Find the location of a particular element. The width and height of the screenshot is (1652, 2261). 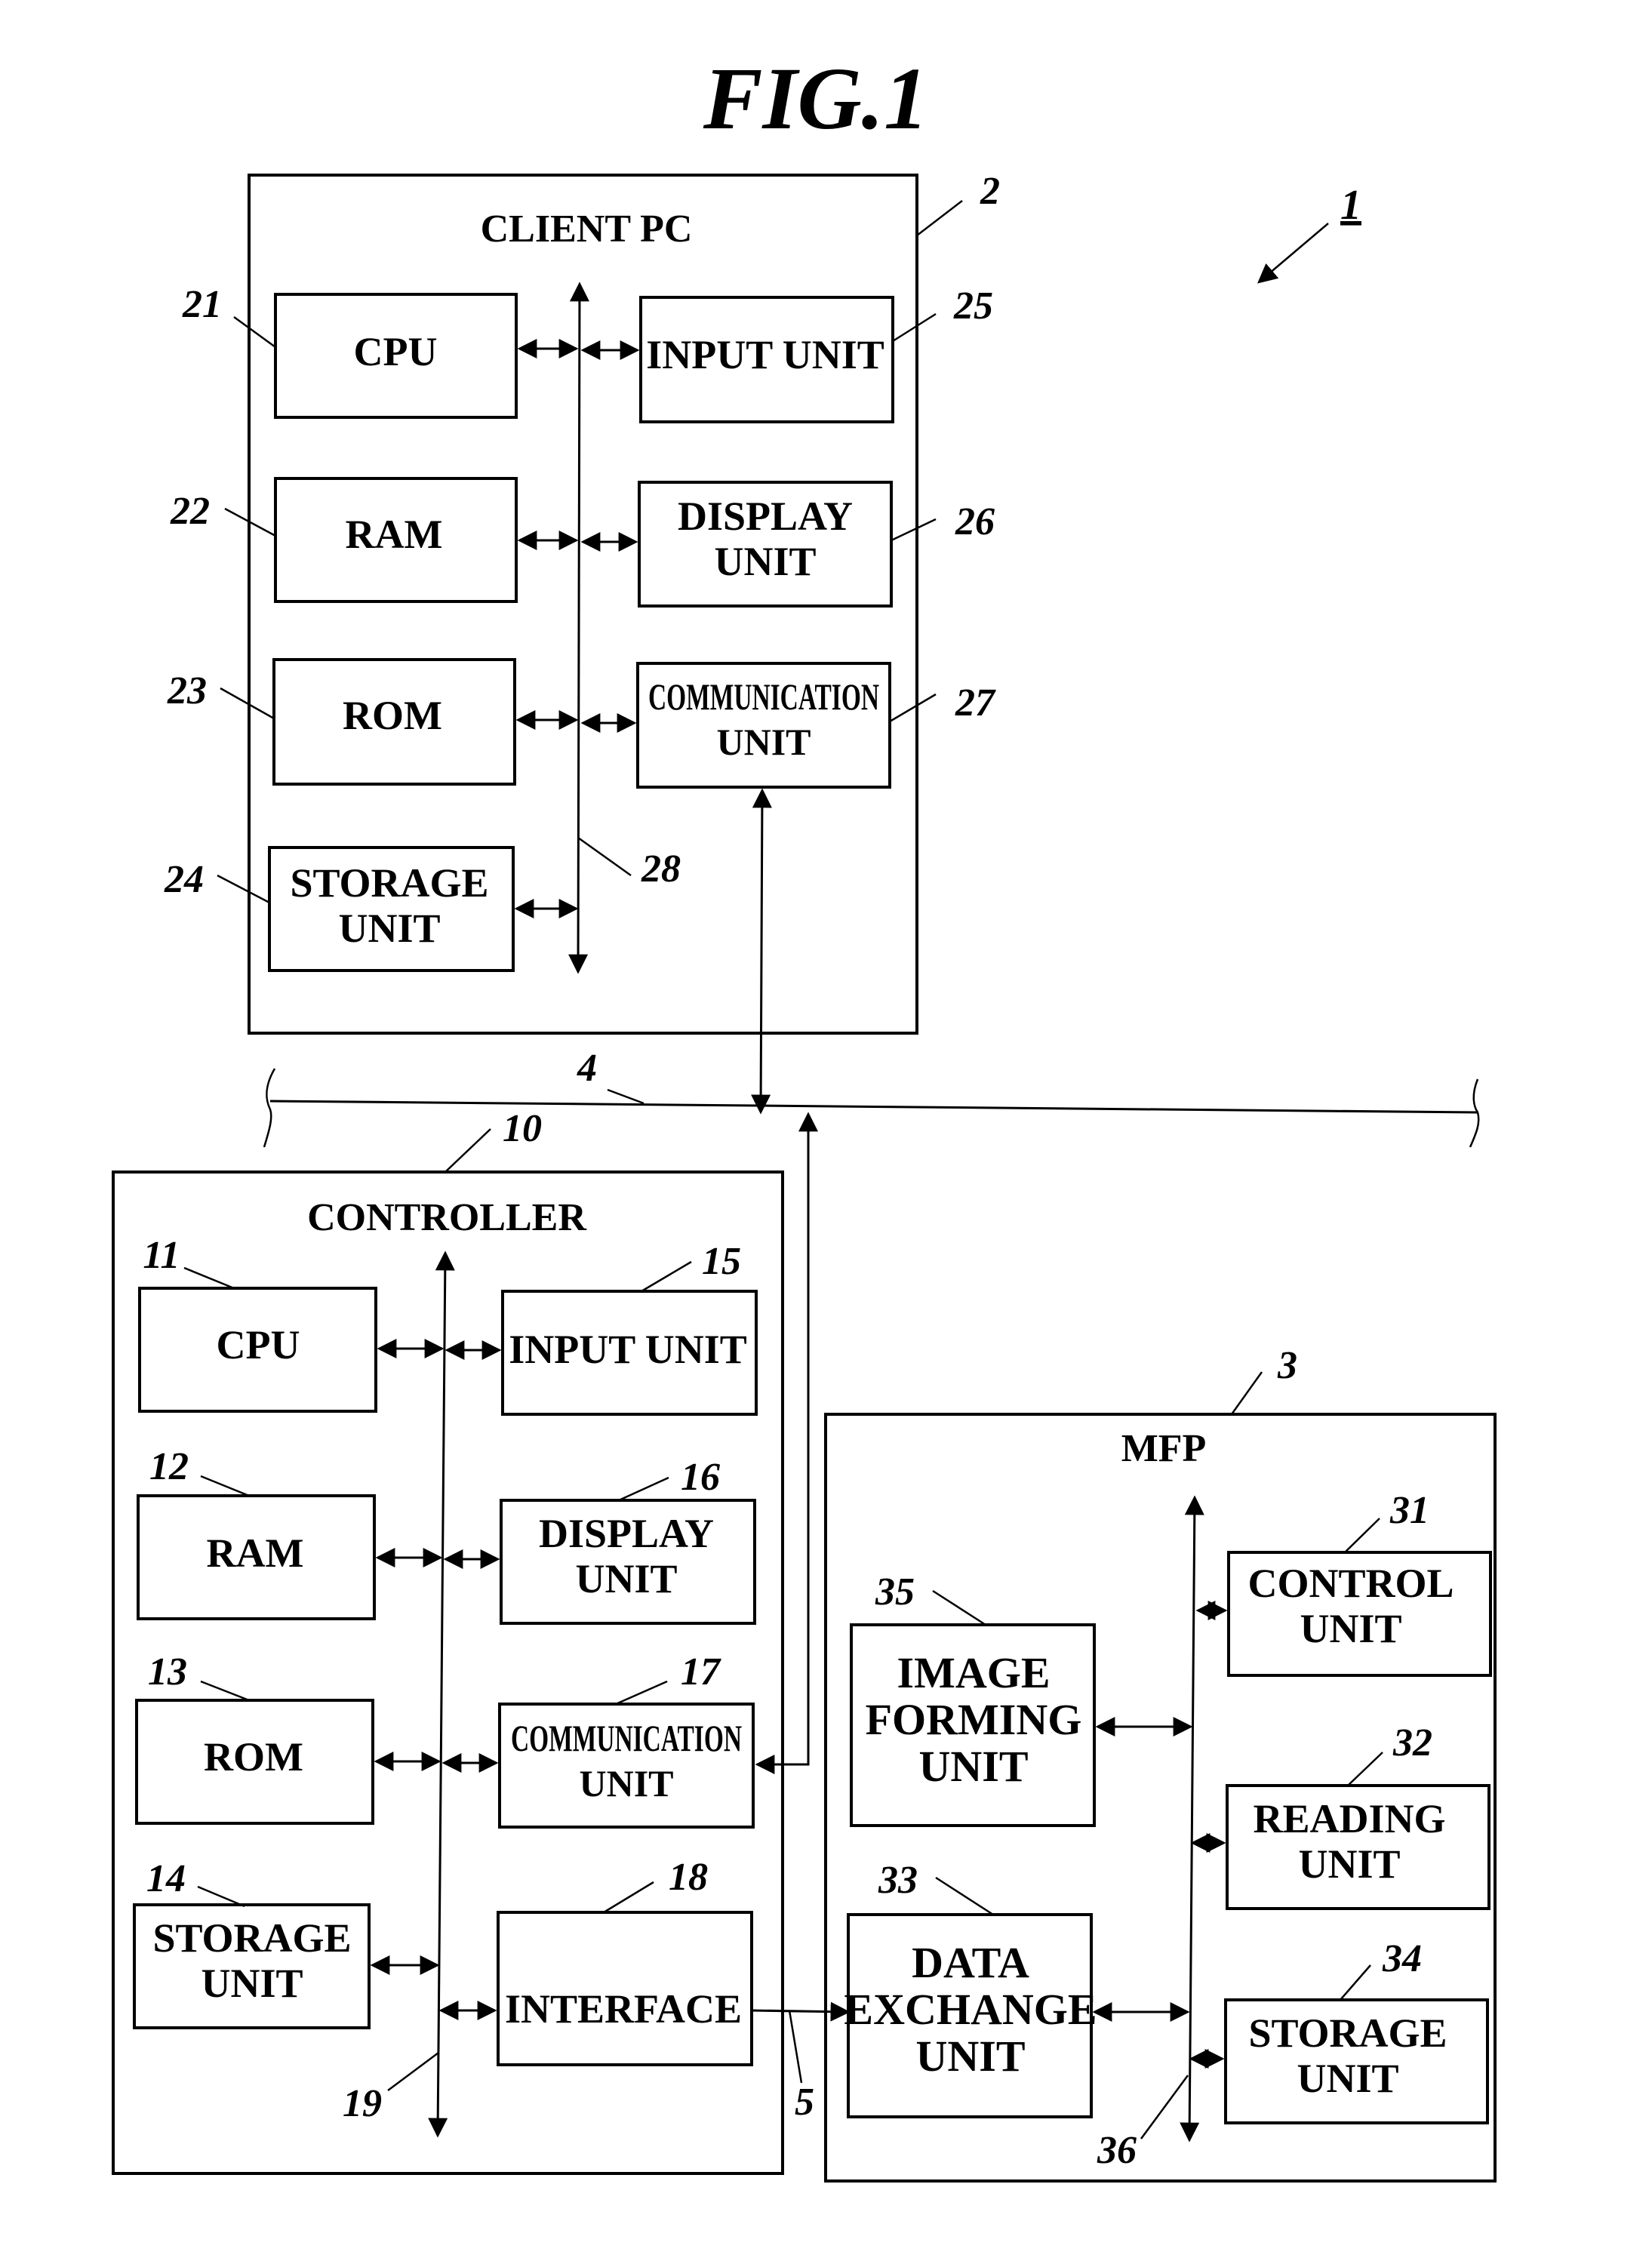

controller-storage-block: STORAGE UNIT 14 is located at coordinates (286, 1943).